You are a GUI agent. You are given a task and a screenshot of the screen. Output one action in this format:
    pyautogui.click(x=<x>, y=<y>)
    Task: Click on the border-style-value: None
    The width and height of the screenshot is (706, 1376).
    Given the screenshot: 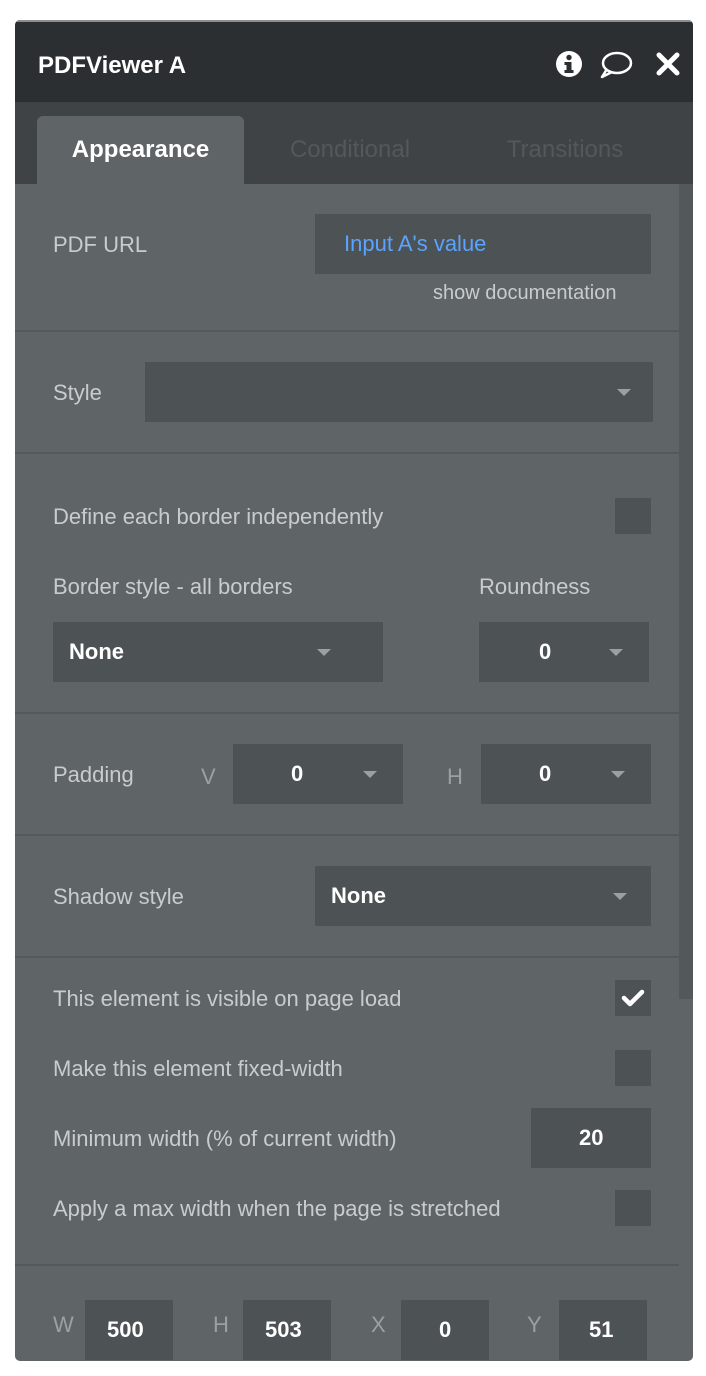 What is the action you would take?
    pyautogui.click(x=96, y=651)
    